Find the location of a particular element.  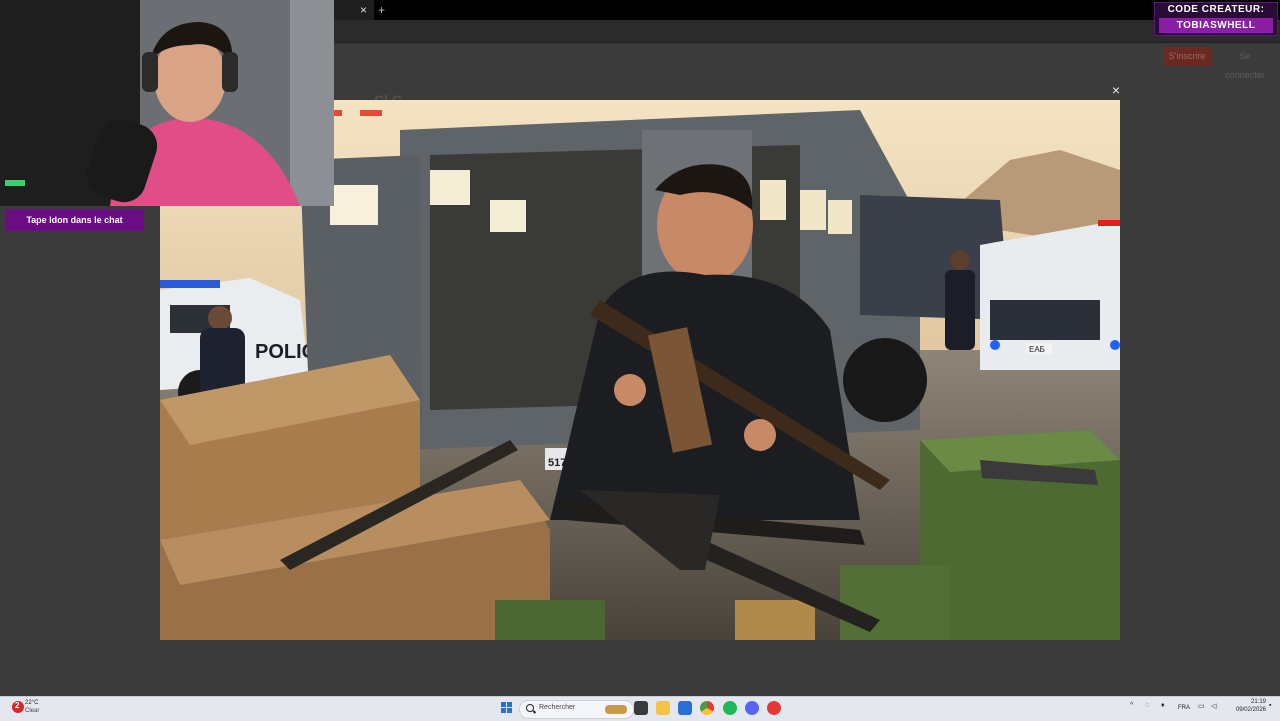

game-icon is located at coordinates (774, 708).